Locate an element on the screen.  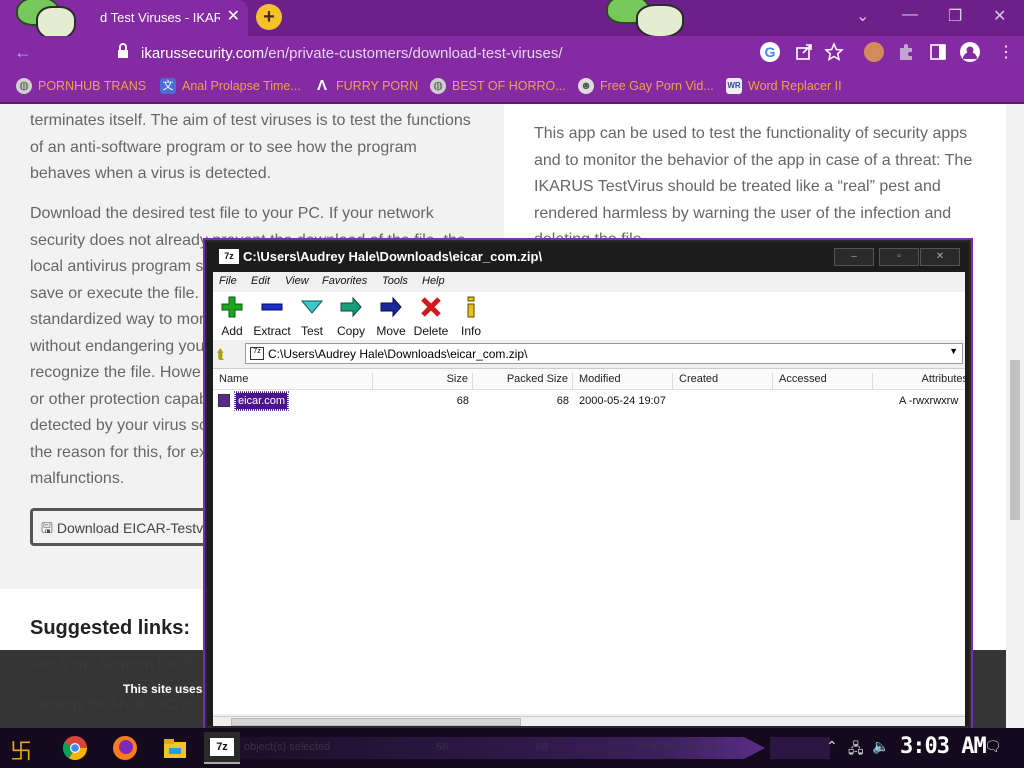
7zip-close-button: ✕ is located at coordinates (940, 257).